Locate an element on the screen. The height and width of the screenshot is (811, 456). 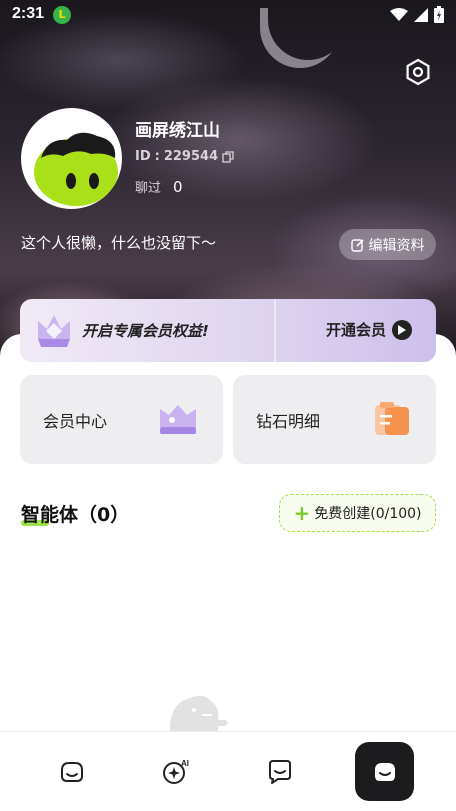
avatar-image is located at coordinates (76, 169).